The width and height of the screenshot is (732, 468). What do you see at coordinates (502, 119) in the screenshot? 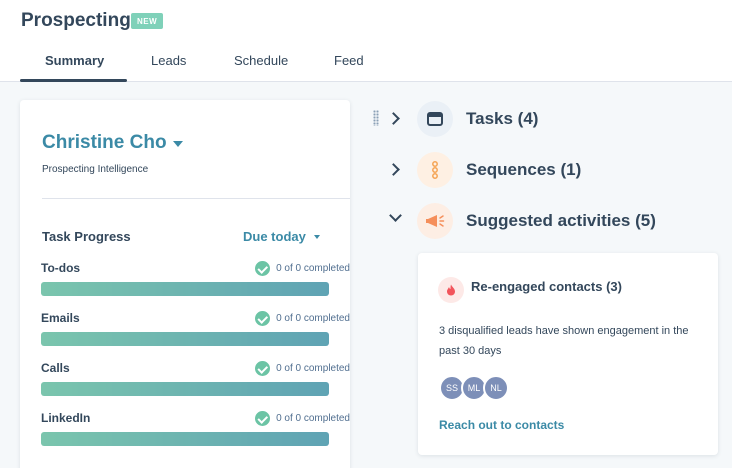
I see `section-title-tasks: Tasks (4)` at bounding box center [502, 119].